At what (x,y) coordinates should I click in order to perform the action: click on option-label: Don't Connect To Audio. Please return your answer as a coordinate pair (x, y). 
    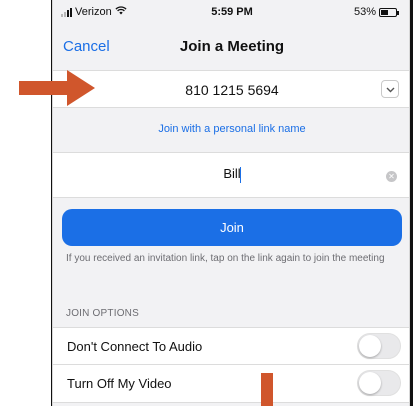
    Looking at the image, I should click on (135, 346).